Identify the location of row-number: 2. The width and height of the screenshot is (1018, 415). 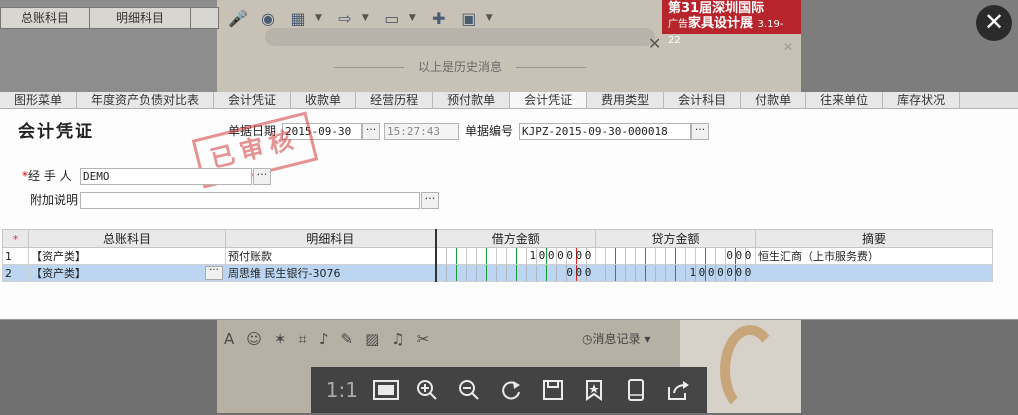
(15, 273).